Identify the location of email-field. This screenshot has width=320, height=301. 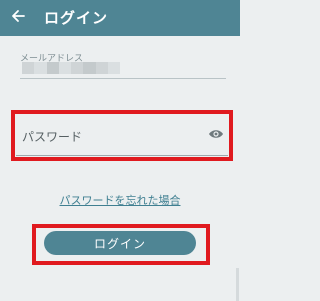
(71, 68).